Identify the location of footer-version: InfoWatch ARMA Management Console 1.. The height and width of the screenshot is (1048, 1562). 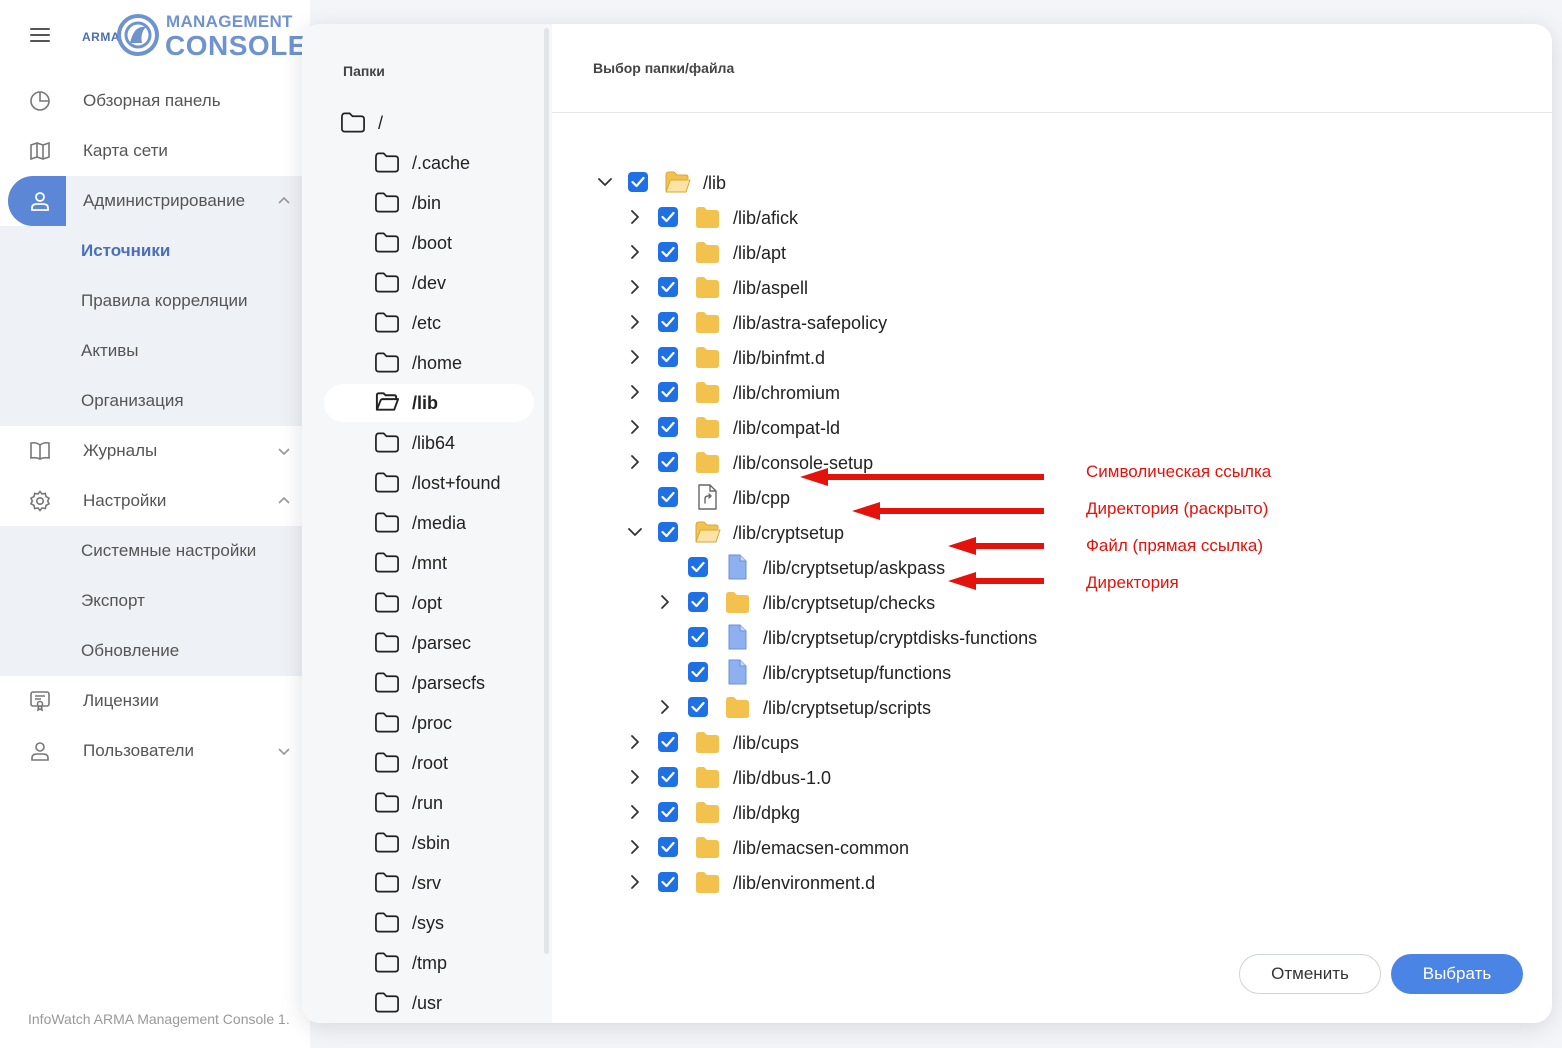
(159, 1019).